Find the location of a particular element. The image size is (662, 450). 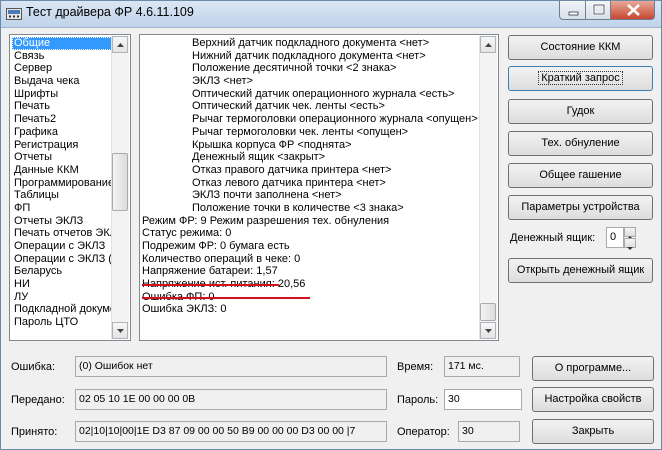

log-scroll-up-button is located at coordinates (488, 44).